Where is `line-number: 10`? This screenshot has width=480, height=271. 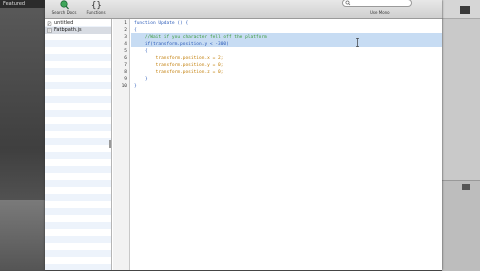
line-number: 10 is located at coordinates (124, 86).